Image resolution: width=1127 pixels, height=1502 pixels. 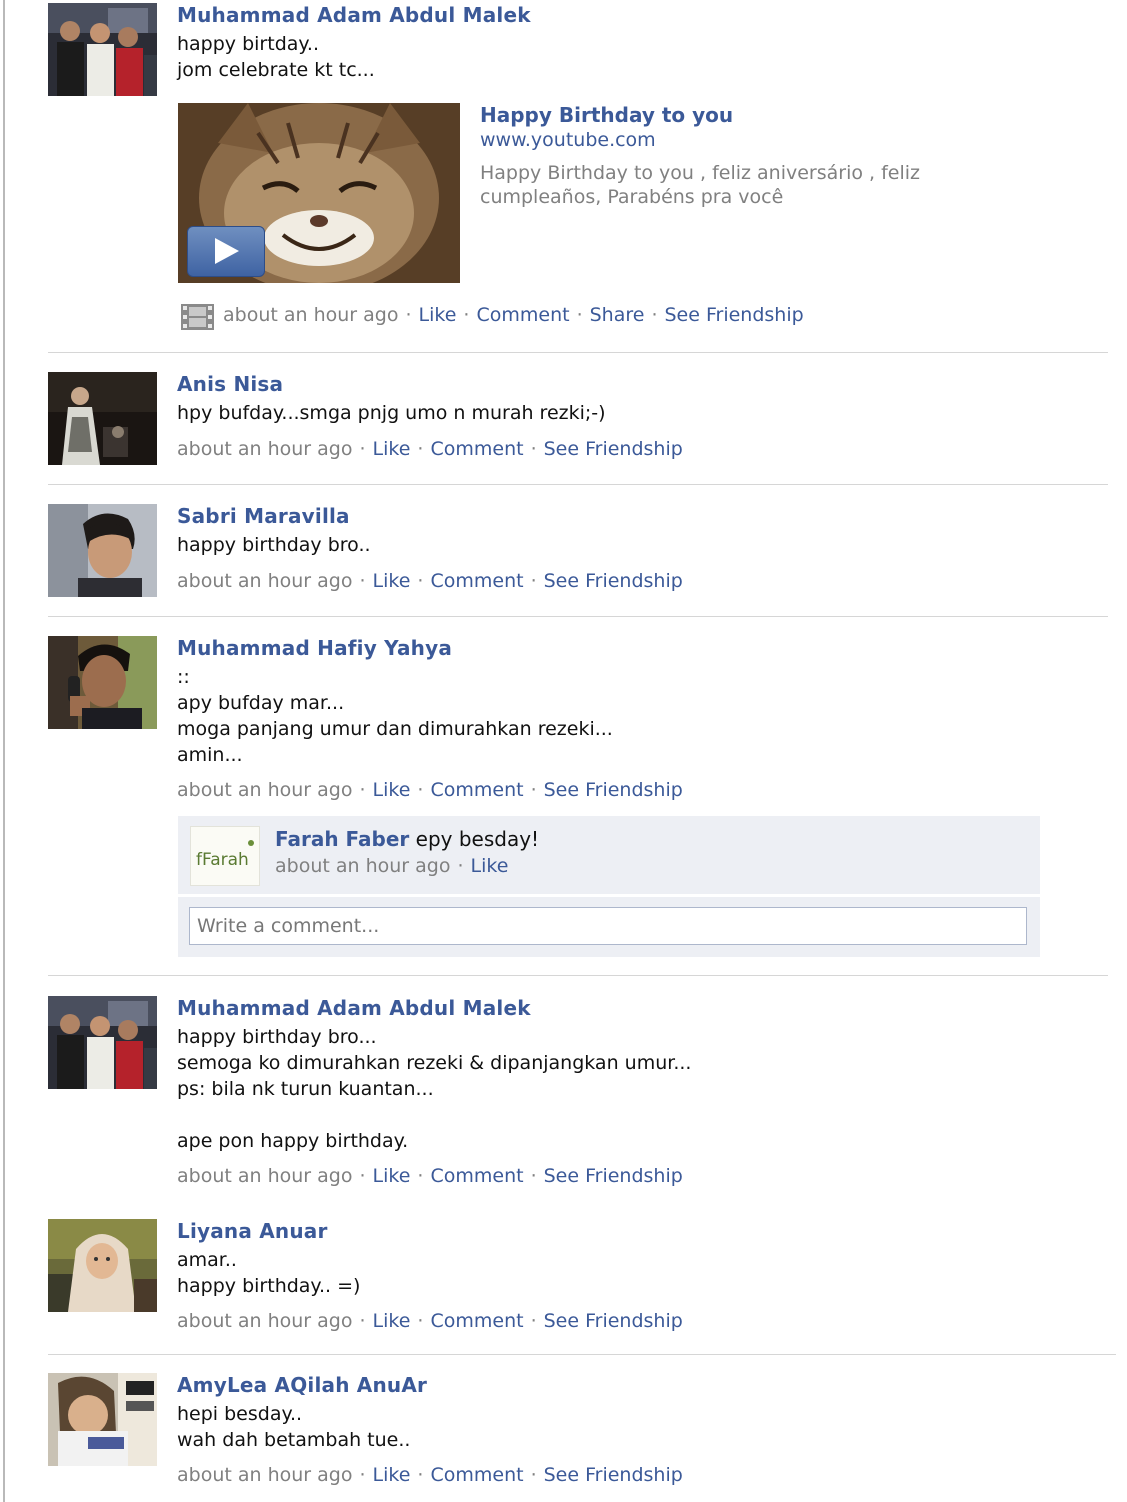 I want to click on link-preview-title: Happy Birthday to you, so click(x=606, y=115).